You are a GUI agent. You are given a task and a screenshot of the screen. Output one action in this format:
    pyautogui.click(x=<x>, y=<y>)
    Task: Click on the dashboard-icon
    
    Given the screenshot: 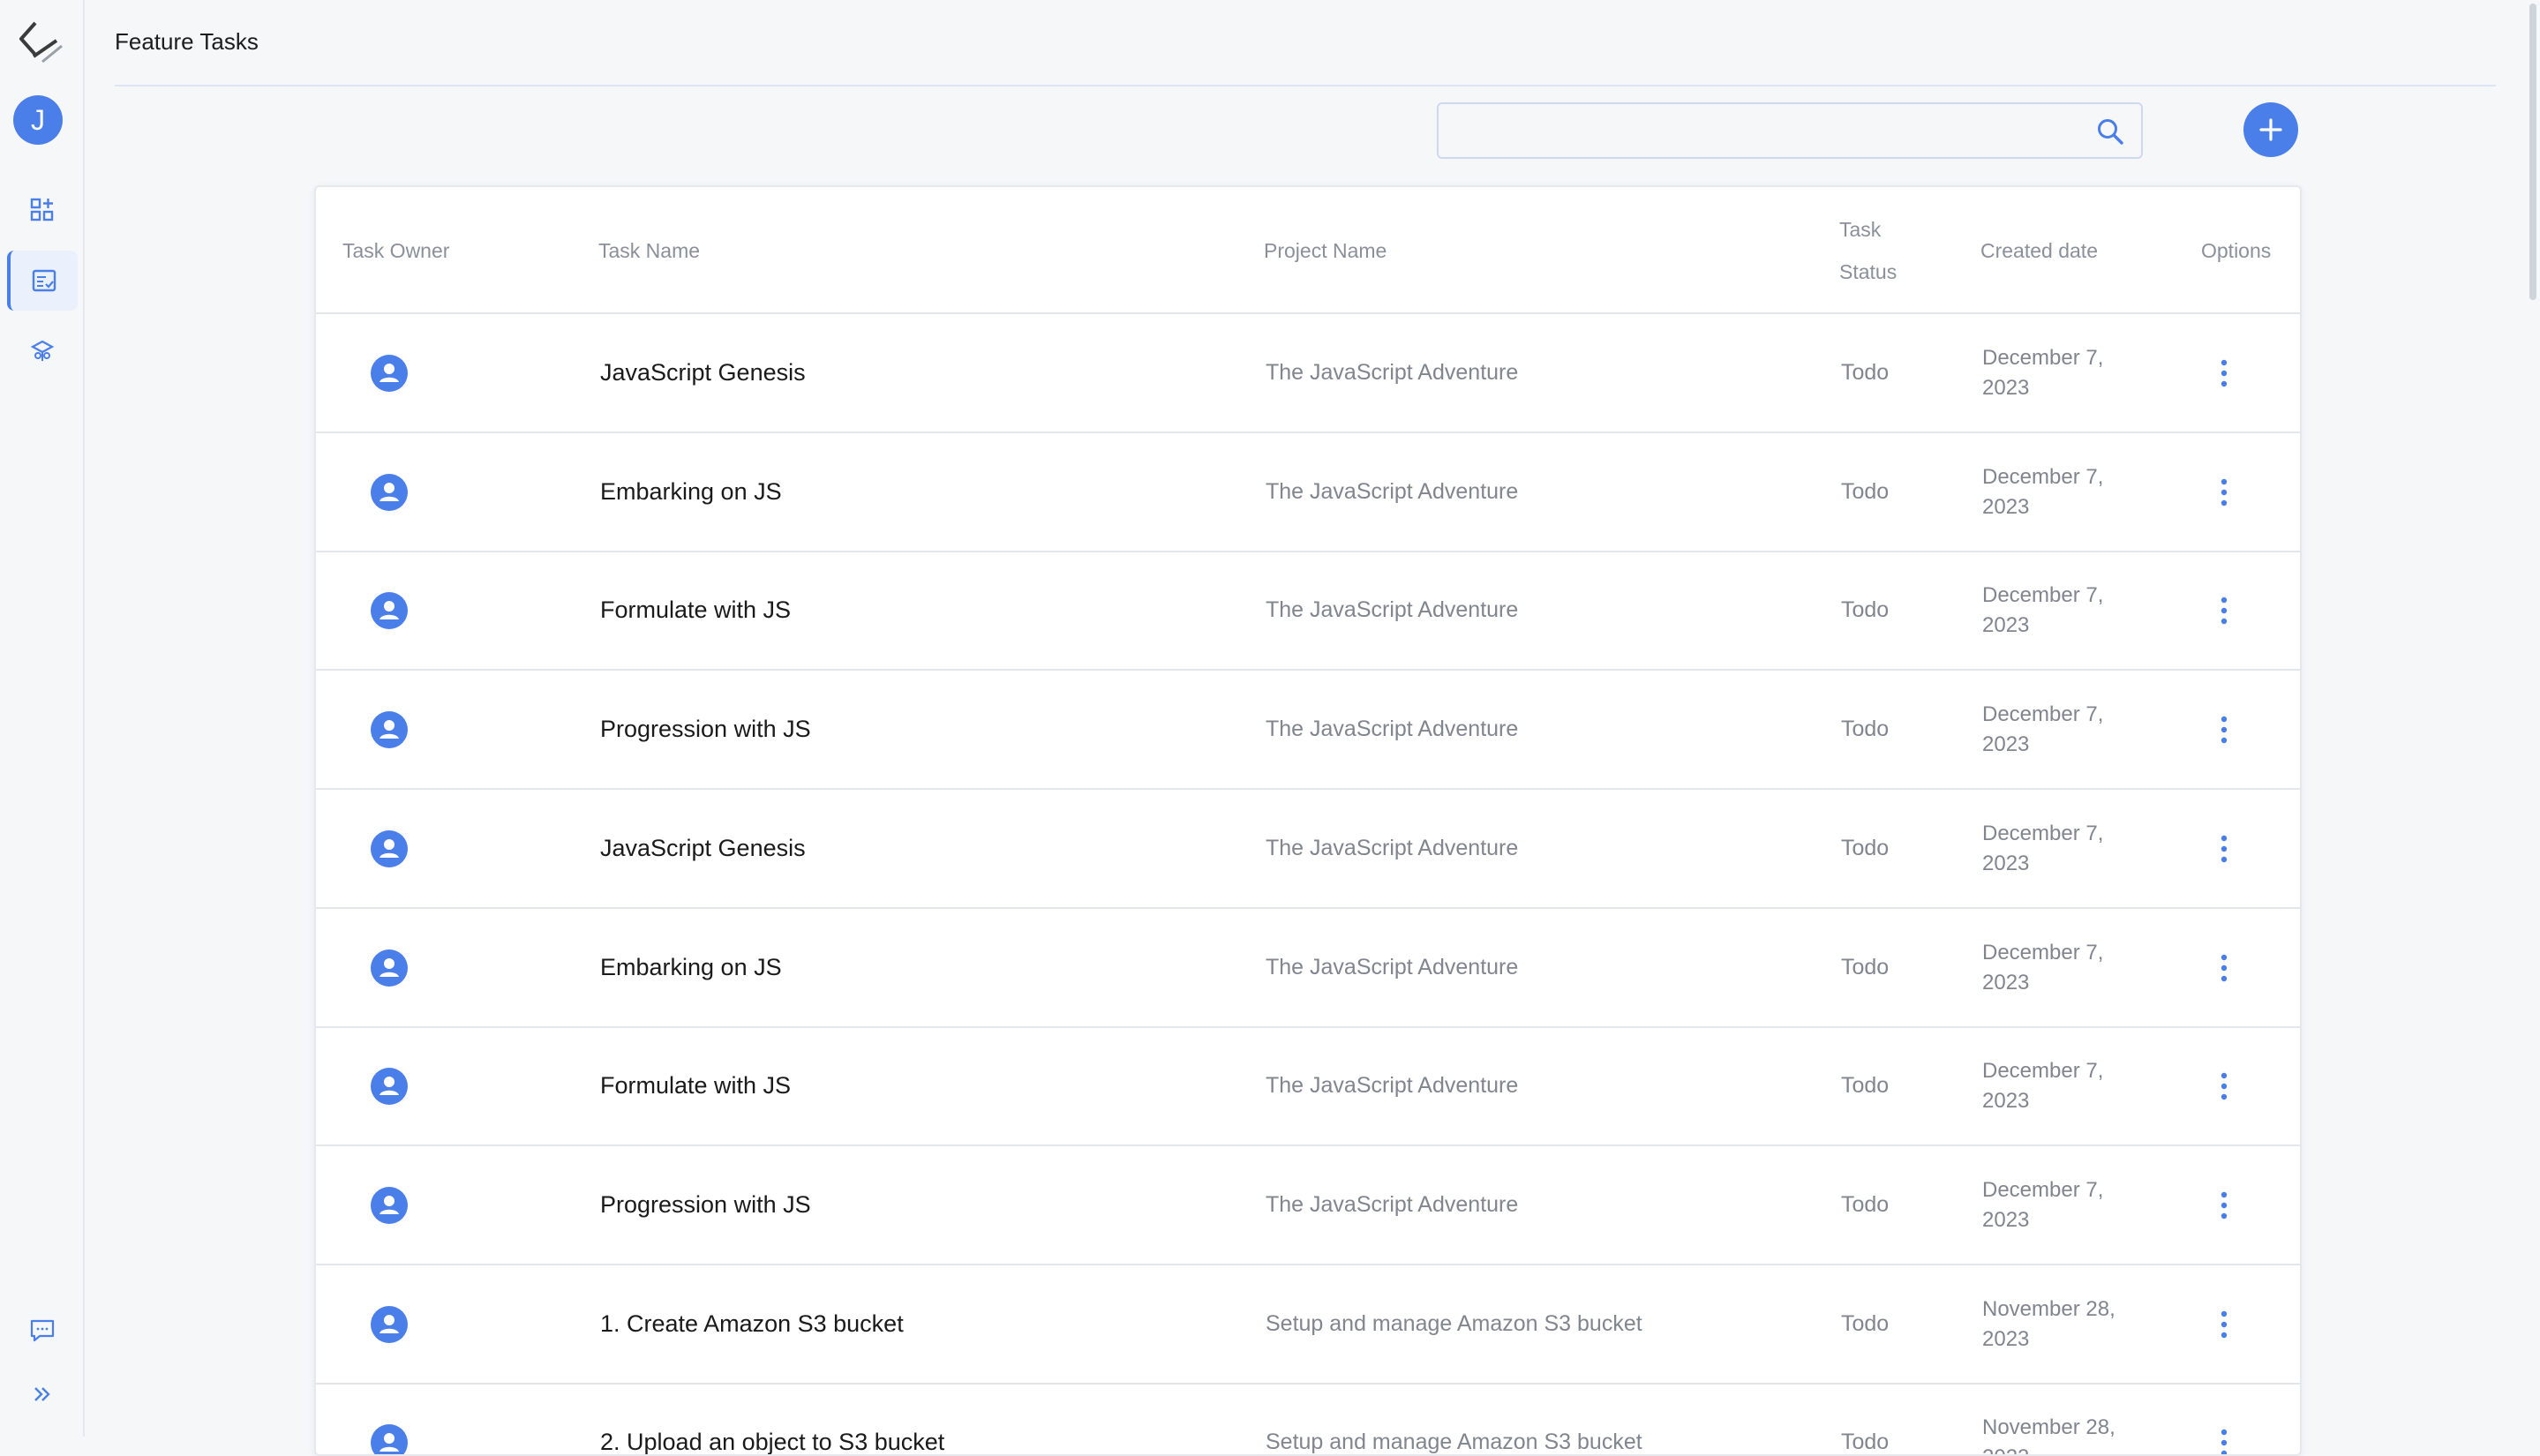 What is the action you would take?
    pyautogui.click(x=42, y=209)
    